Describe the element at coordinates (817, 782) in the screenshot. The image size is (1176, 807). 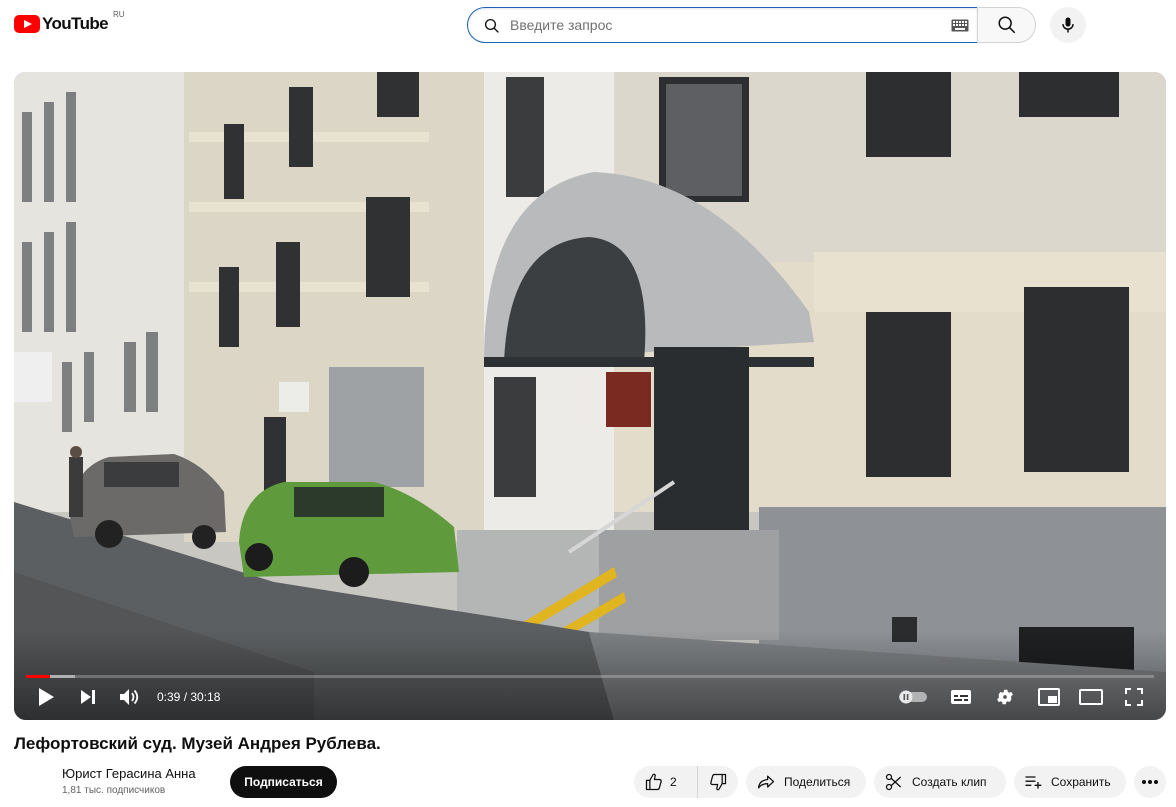
I see `share-label: Поделиться` at that location.